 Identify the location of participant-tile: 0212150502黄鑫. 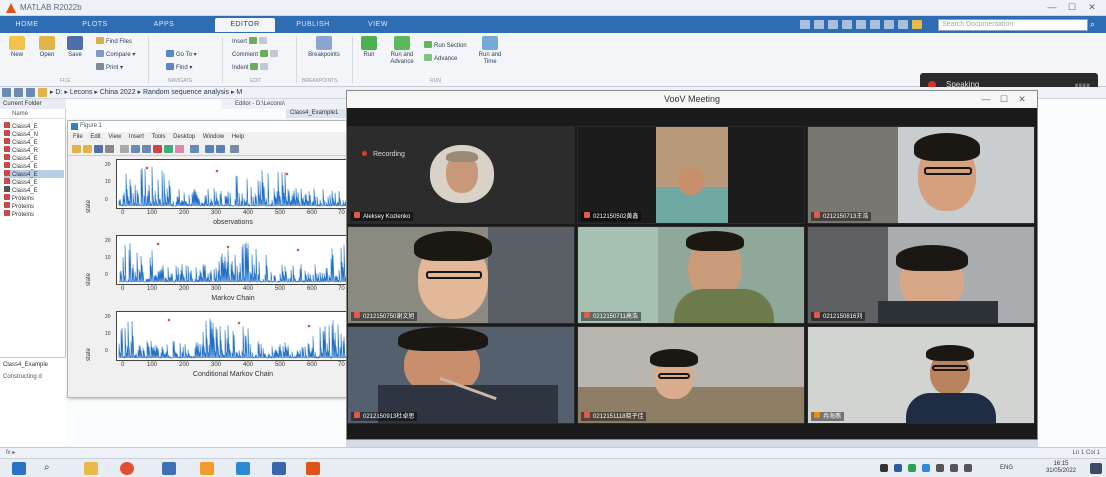
(691, 175).